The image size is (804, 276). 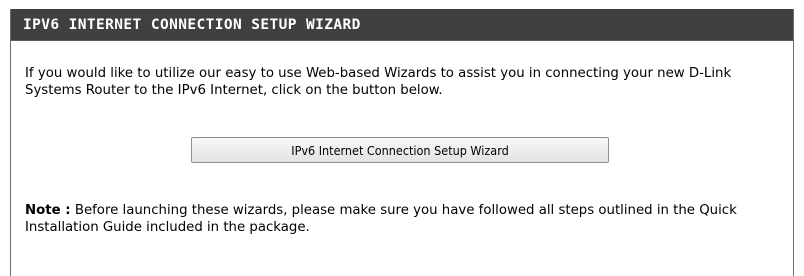 I want to click on ipv6-setup-wizard-button: IPv6 Internet Connection Setup Wizard, so click(x=400, y=150).